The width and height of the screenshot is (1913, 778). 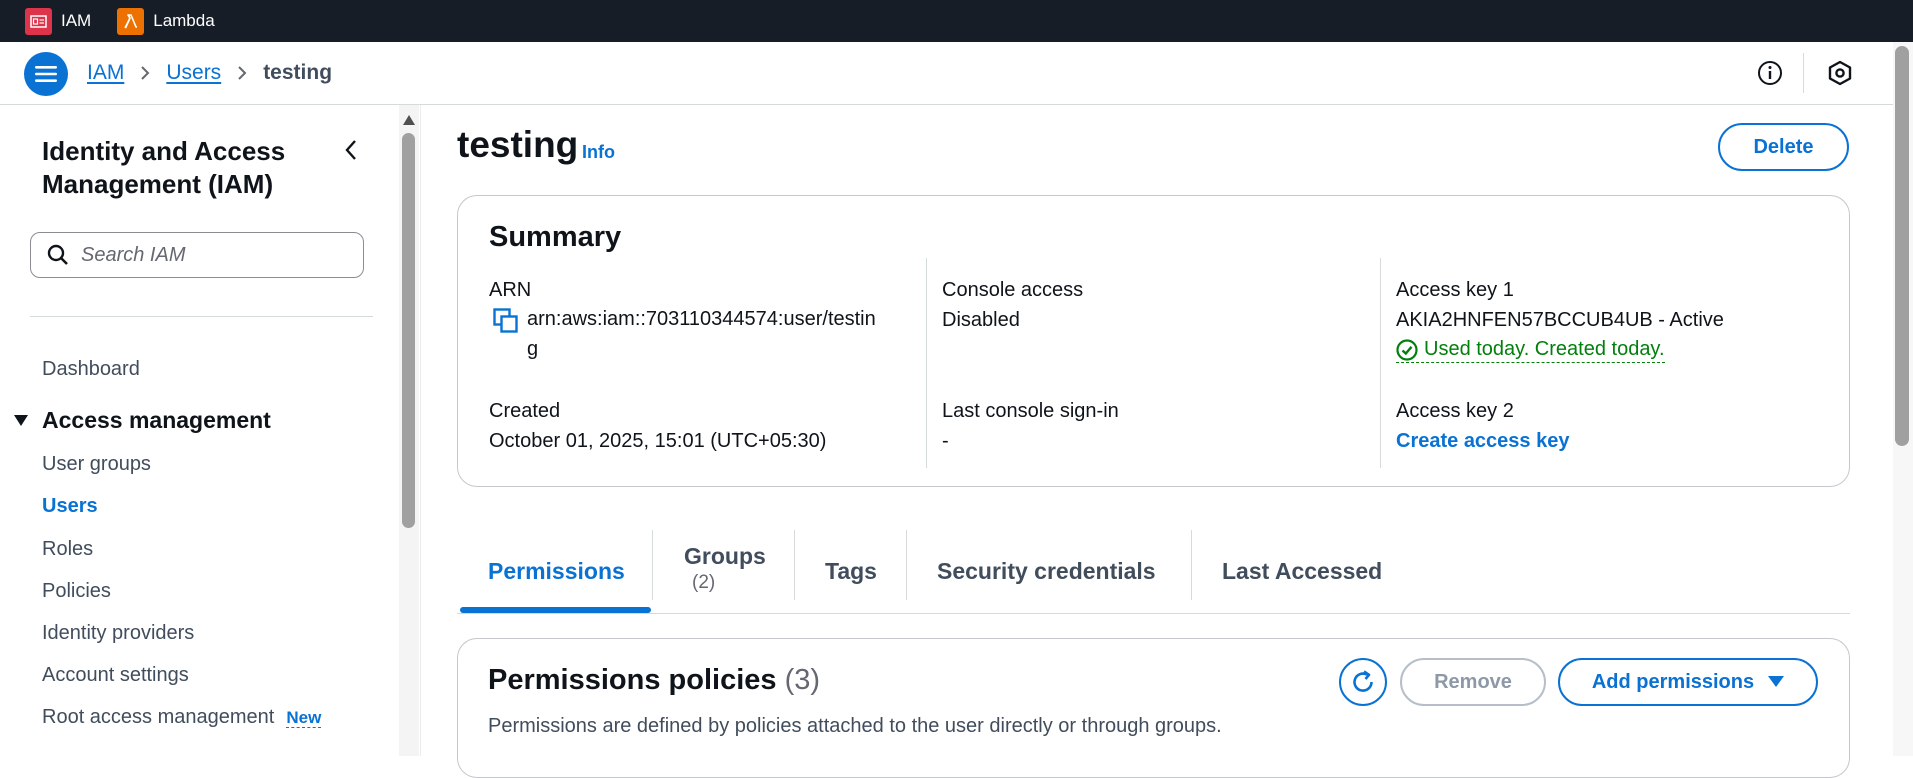 I want to click on breadcrumb-iam: IAM, so click(x=105, y=73).